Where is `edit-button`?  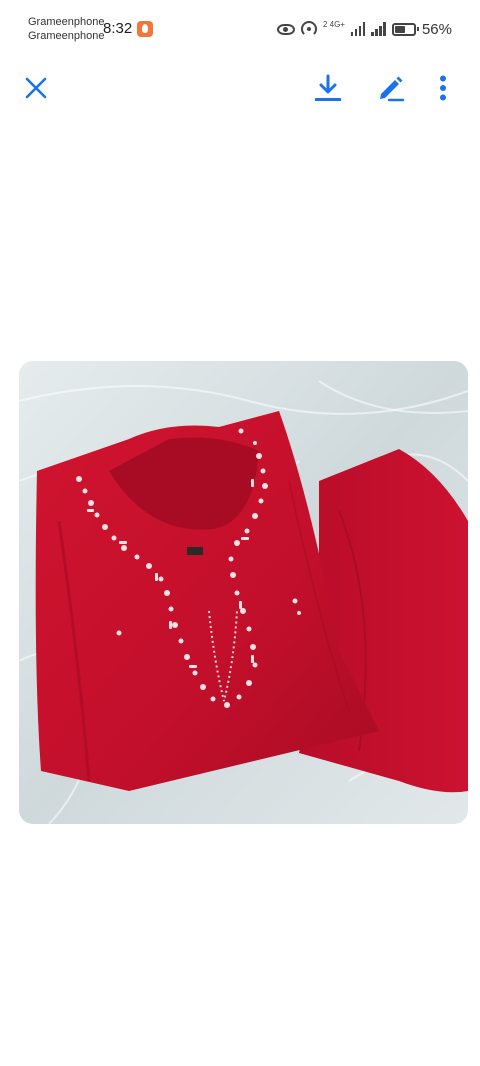 edit-button is located at coordinates (391, 88).